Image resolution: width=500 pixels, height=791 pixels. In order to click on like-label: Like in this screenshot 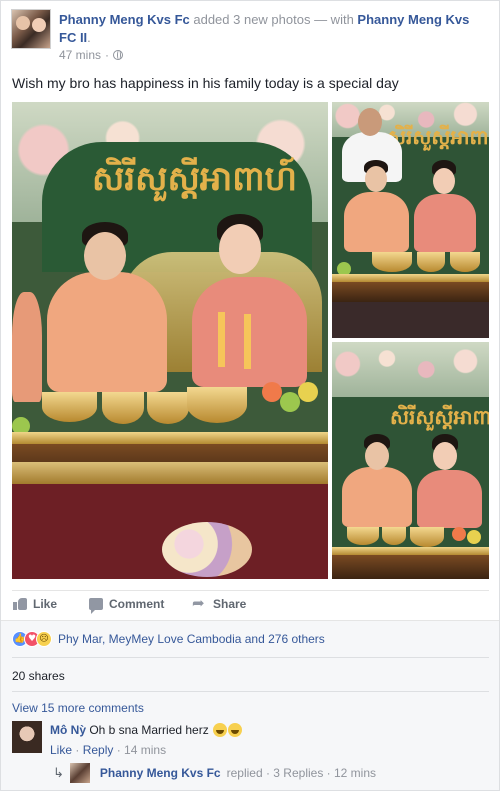, I will do `click(45, 604)`.